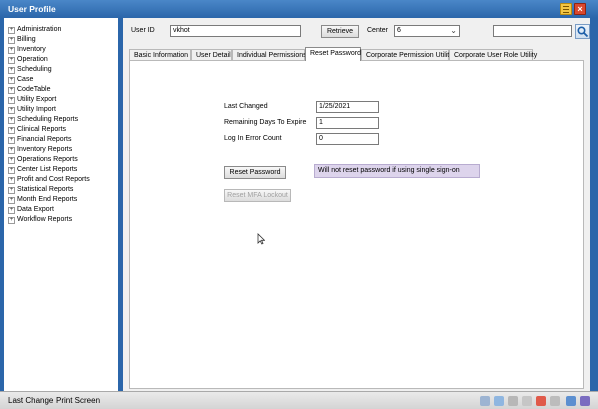 This screenshot has height=409, width=598. Describe the element at coordinates (333, 54) in the screenshot. I see `tab-reset-password: Reset Password` at that location.